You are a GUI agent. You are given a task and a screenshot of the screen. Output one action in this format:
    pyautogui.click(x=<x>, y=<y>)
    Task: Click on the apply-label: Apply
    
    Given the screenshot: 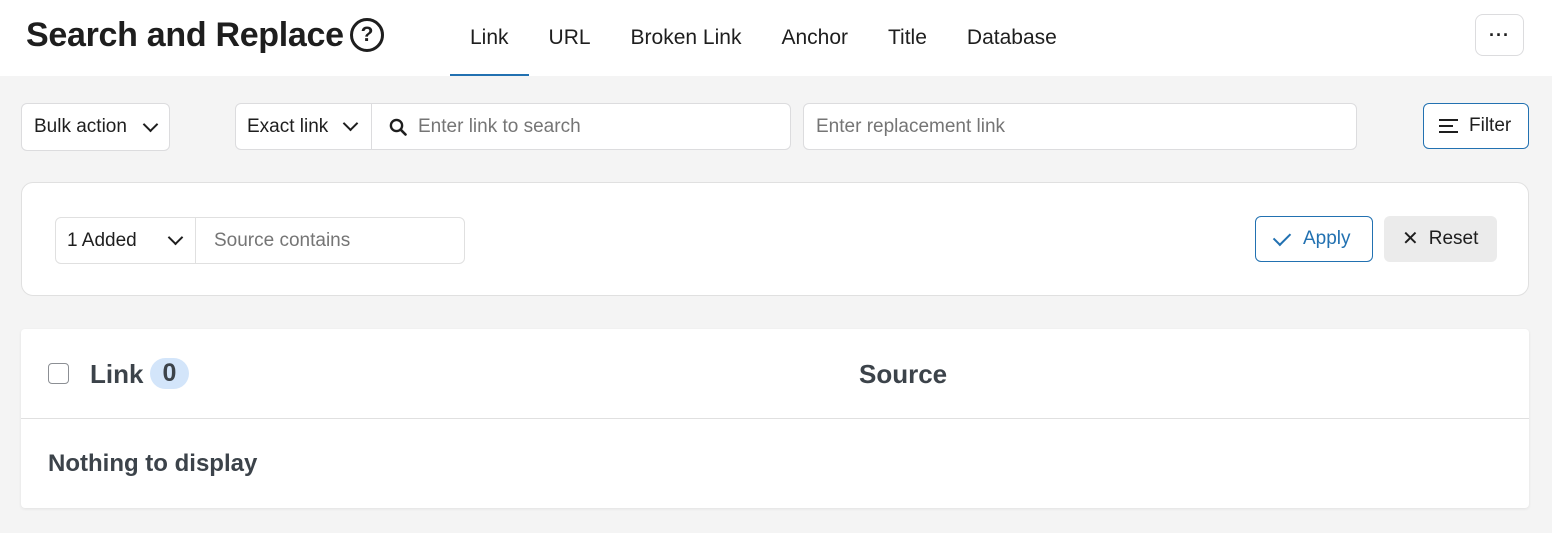 What is the action you would take?
    pyautogui.click(x=1327, y=238)
    